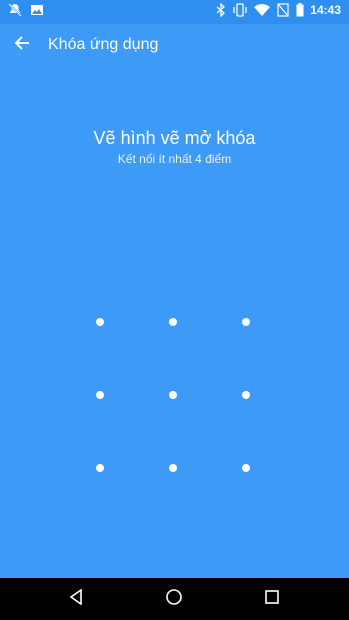  Describe the element at coordinates (26, 10) in the screenshot. I see `status-left-icons` at that location.